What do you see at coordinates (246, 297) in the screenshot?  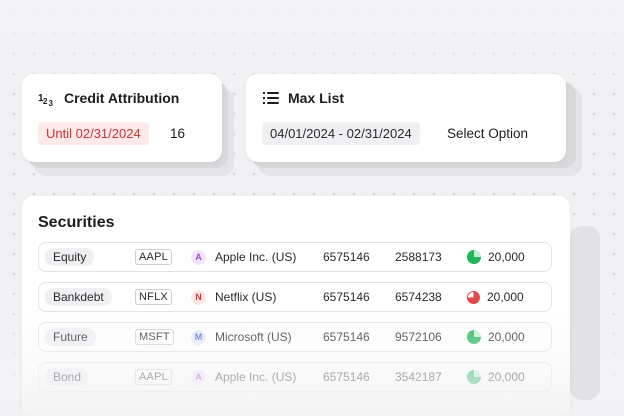 I see `company-name: Netflix (US)` at bounding box center [246, 297].